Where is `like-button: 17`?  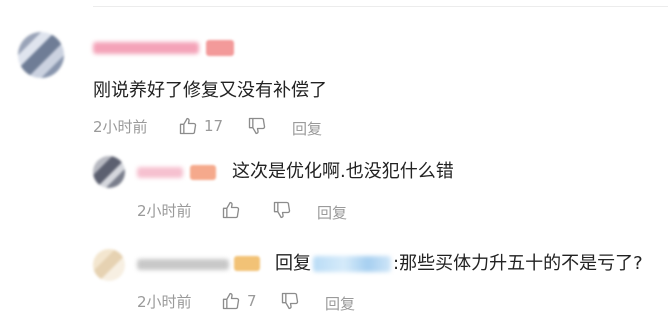 like-button: 17 is located at coordinates (200, 126).